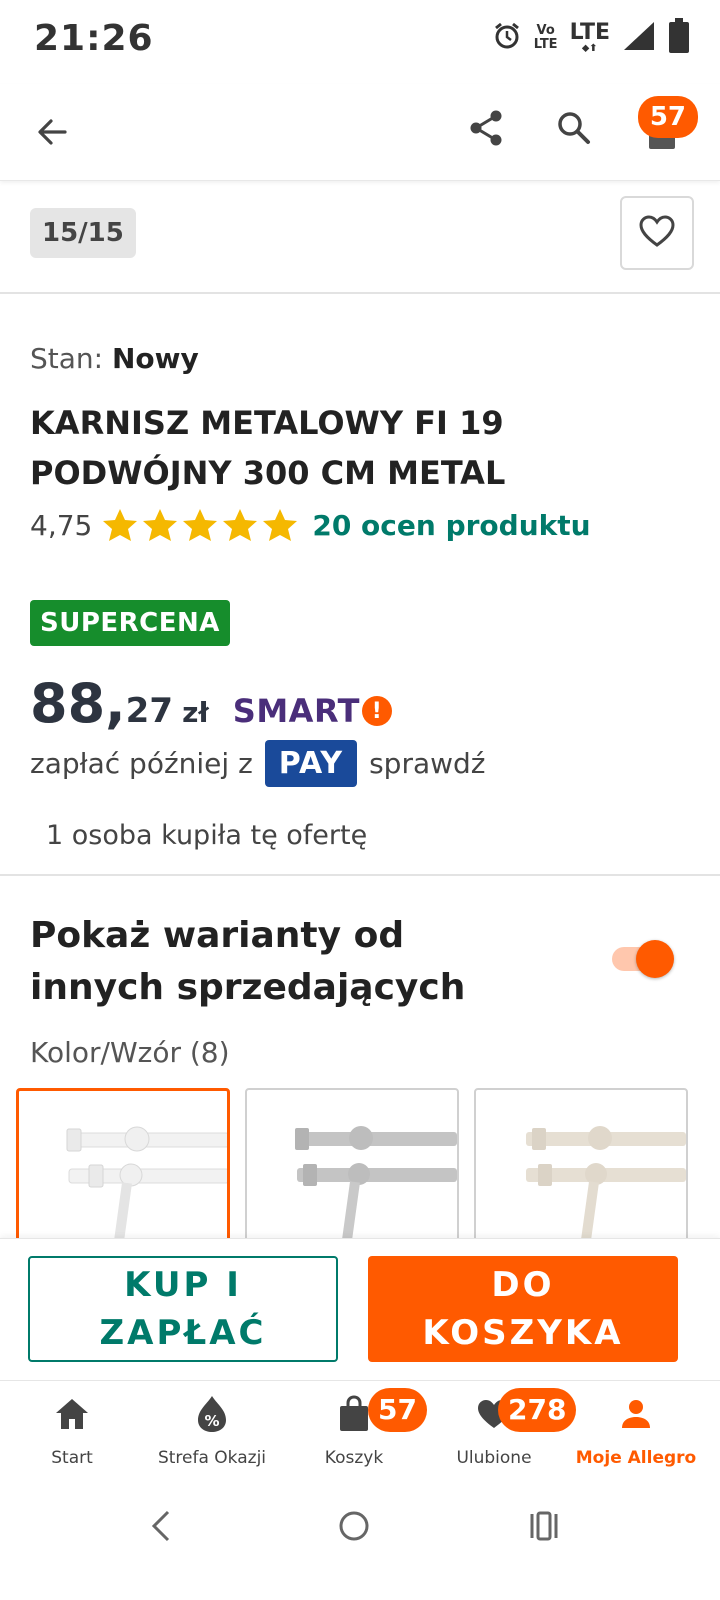 This screenshot has height=1600, width=720. I want to click on nav-item-start: Start, so click(72, 1430).